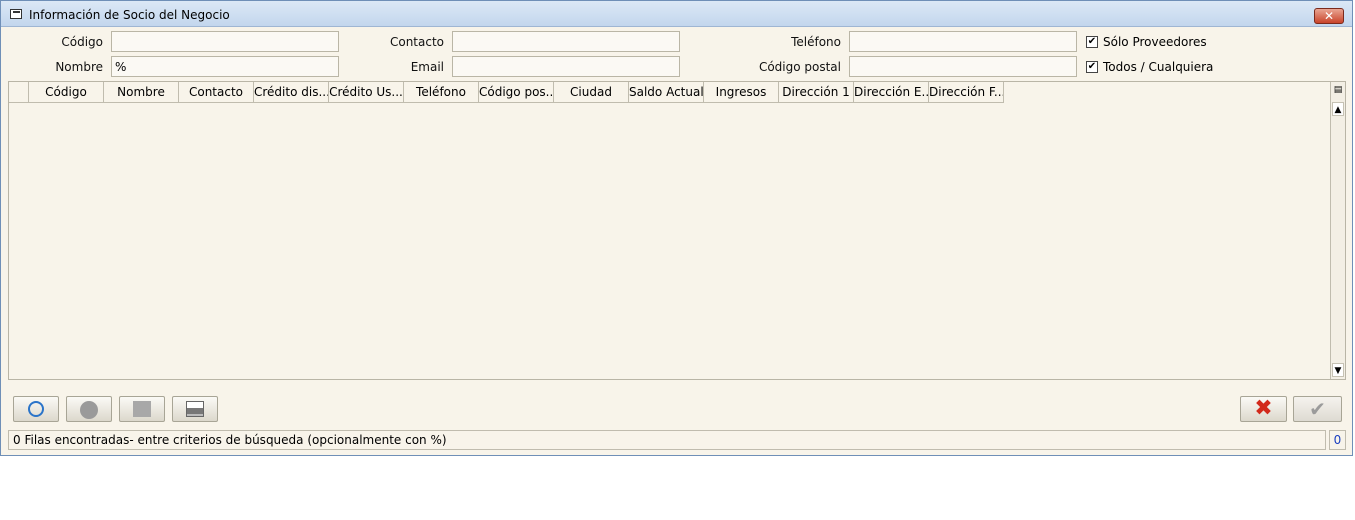  I want to click on contacto-input, so click(566, 41).